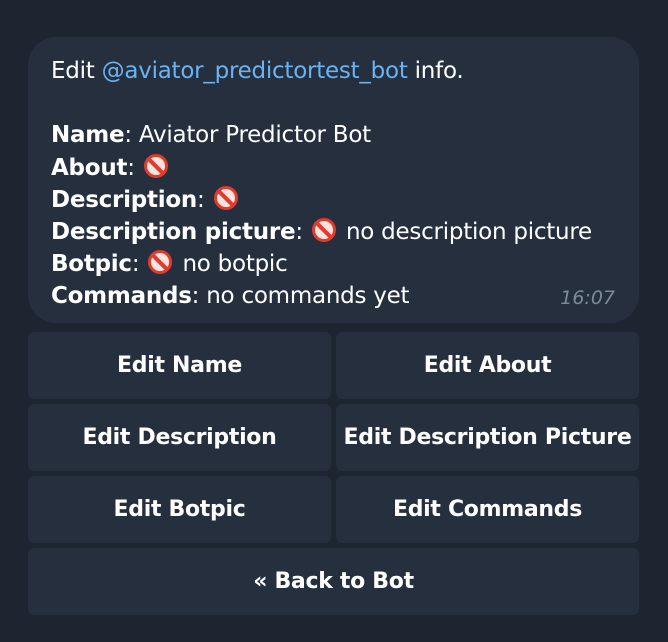 The height and width of the screenshot is (642, 668). What do you see at coordinates (89, 167) in the screenshot?
I see `about-label: About` at bounding box center [89, 167].